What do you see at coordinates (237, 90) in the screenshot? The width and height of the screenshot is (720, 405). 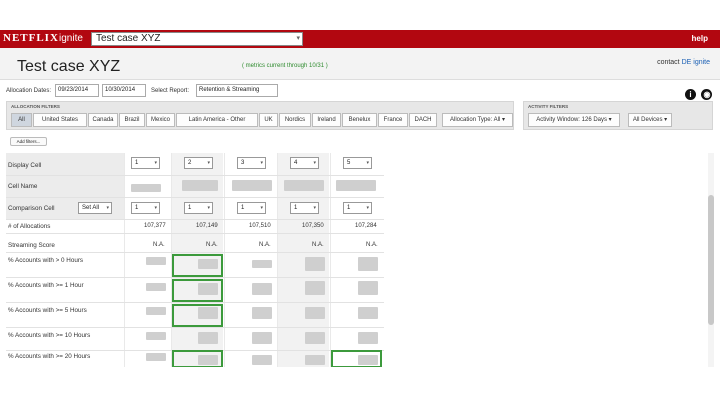 I see `report-type-select: Retention & Streaming` at bounding box center [237, 90].